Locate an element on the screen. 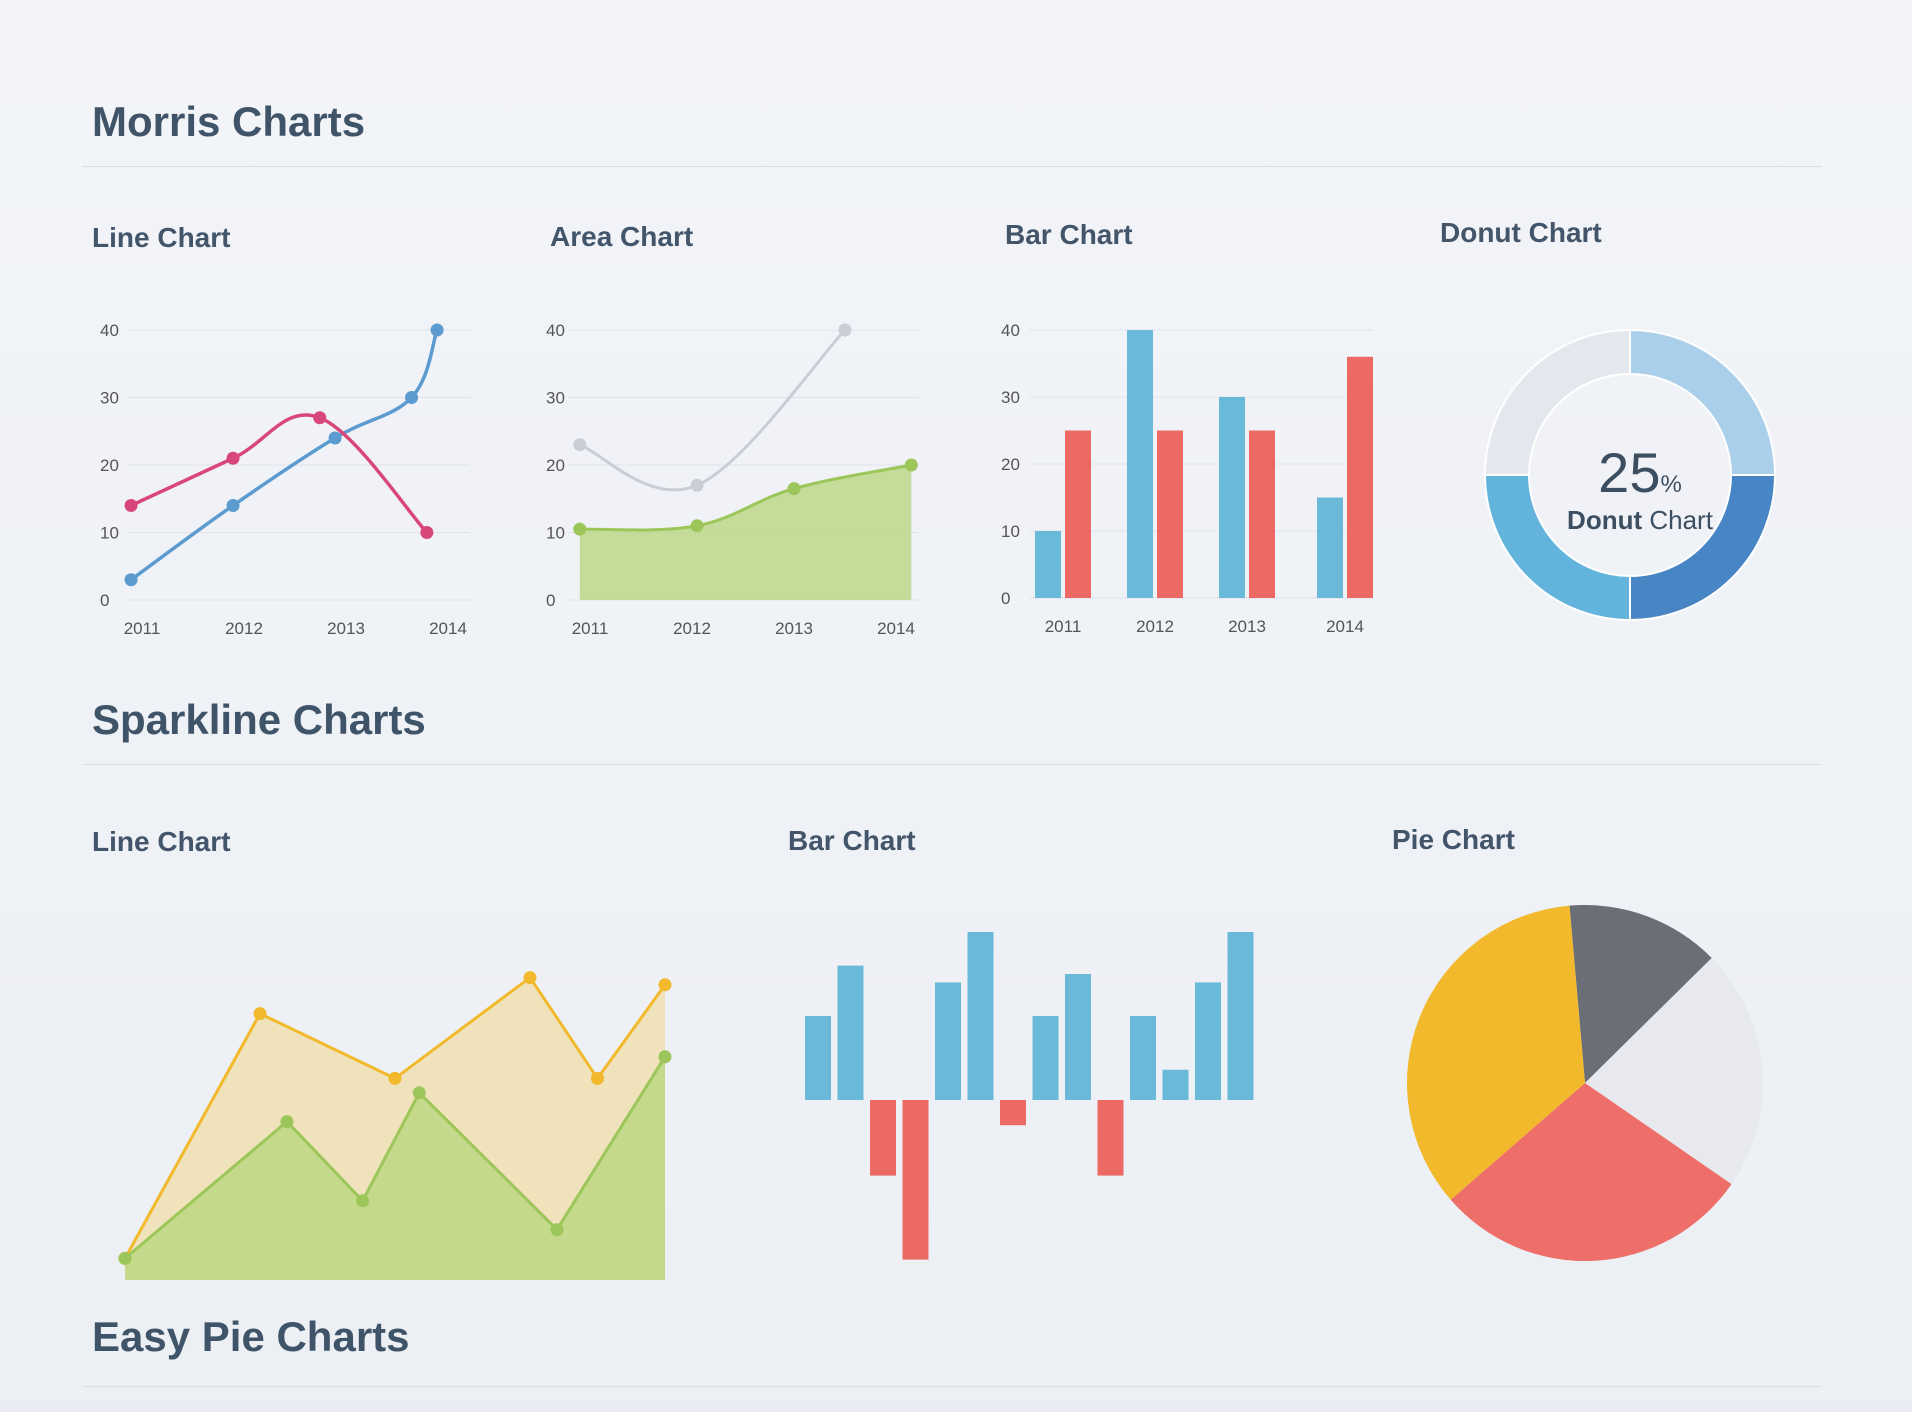 The height and width of the screenshot is (1412, 1912). morris-area-chart: 0 10 20 30 40 2011 2012 2013 2014 is located at coordinates (732, 479).